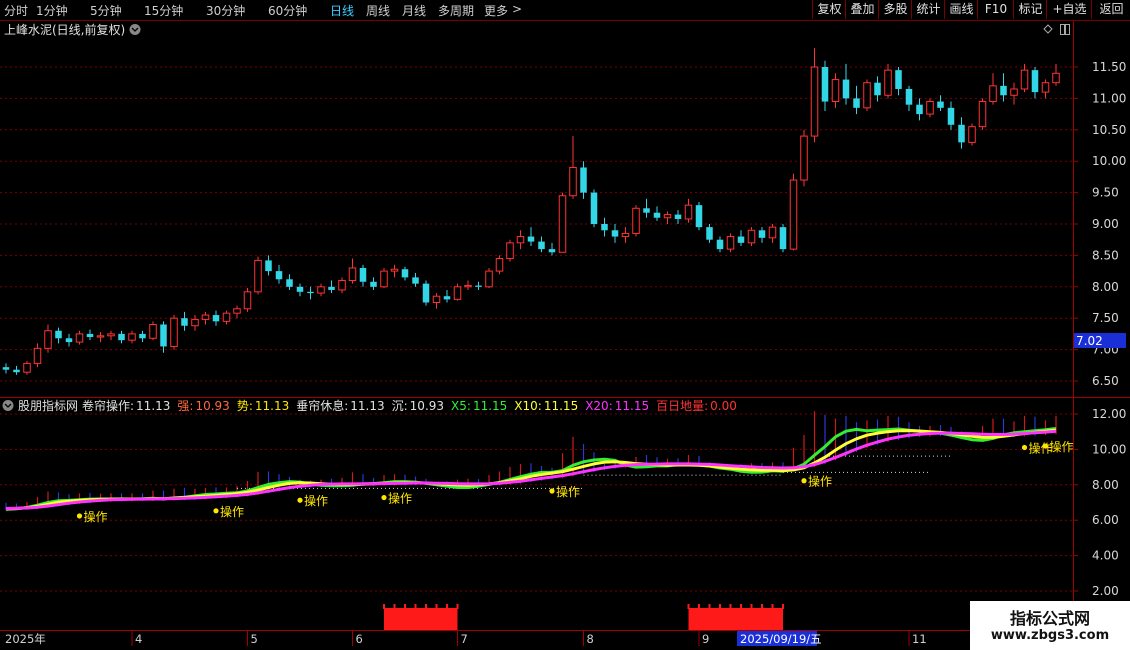  I want to click on diamond-icon, so click(1048, 29).